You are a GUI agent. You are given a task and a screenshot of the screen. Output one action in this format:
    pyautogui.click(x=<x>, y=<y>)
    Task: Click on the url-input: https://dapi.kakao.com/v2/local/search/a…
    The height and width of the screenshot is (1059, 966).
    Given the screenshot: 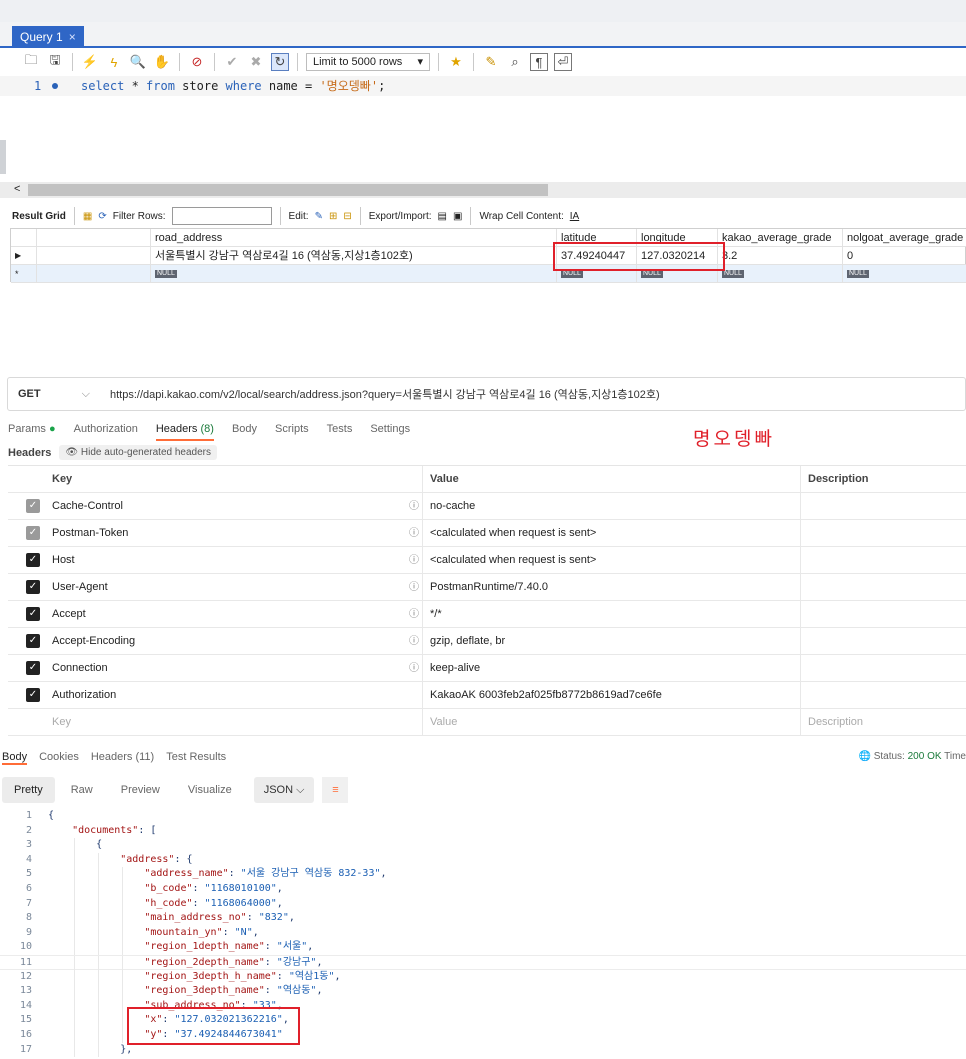 What is the action you would take?
    pyautogui.click(x=380, y=394)
    